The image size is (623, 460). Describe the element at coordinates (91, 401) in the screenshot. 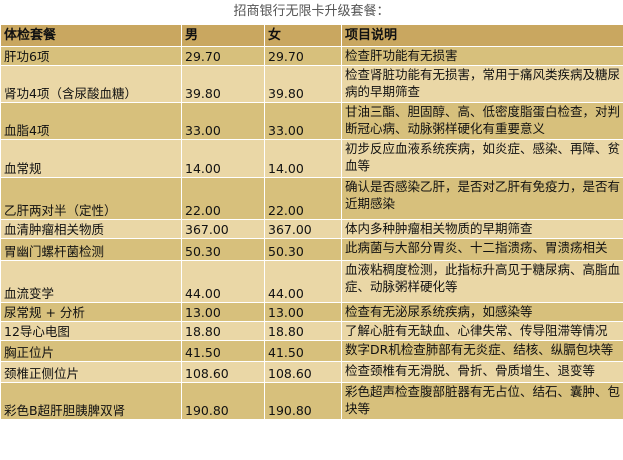

I see `package-name-cell: 彩色B超肝胆胰脾双肾` at that location.